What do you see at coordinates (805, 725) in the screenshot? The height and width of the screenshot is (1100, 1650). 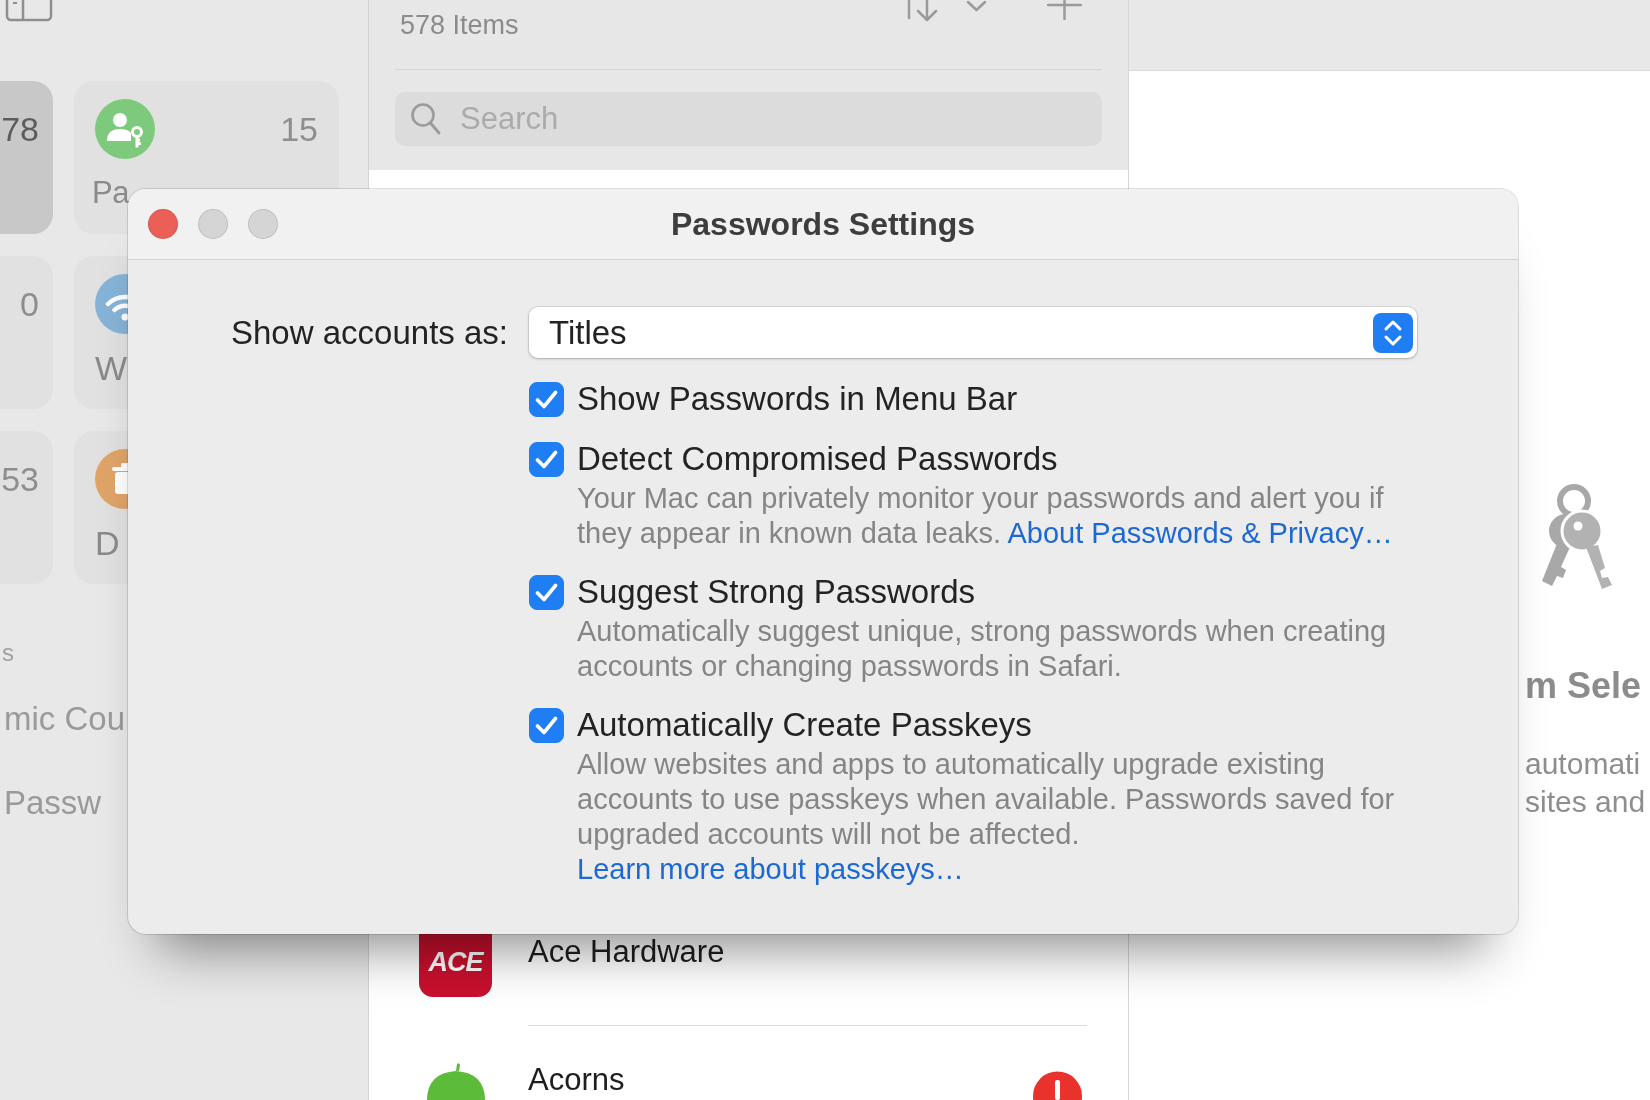 I see `option-label: Automatically Create Passkeys` at bounding box center [805, 725].